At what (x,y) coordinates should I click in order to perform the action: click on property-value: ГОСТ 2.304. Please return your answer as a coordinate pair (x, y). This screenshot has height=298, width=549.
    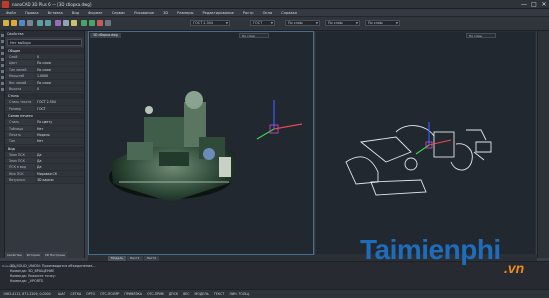
    Looking at the image, I should click on (59, 102).